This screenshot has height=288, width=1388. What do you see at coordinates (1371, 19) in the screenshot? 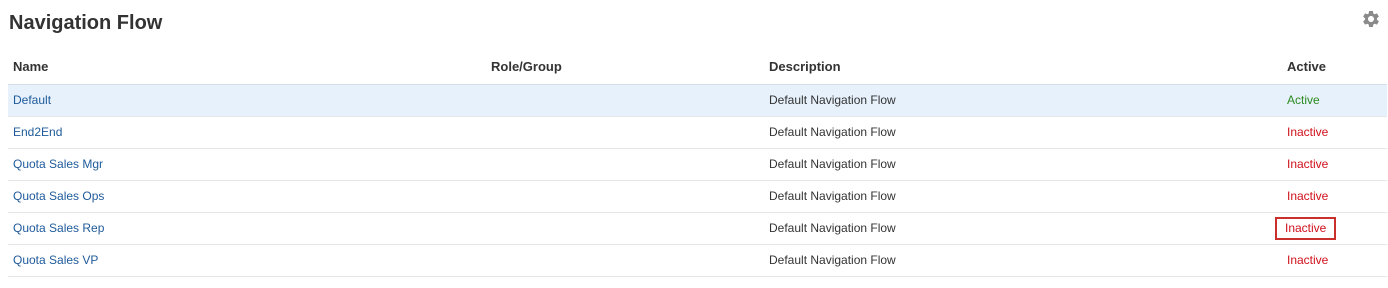
I see `gear-icon` at bounding box center [1371, 19].